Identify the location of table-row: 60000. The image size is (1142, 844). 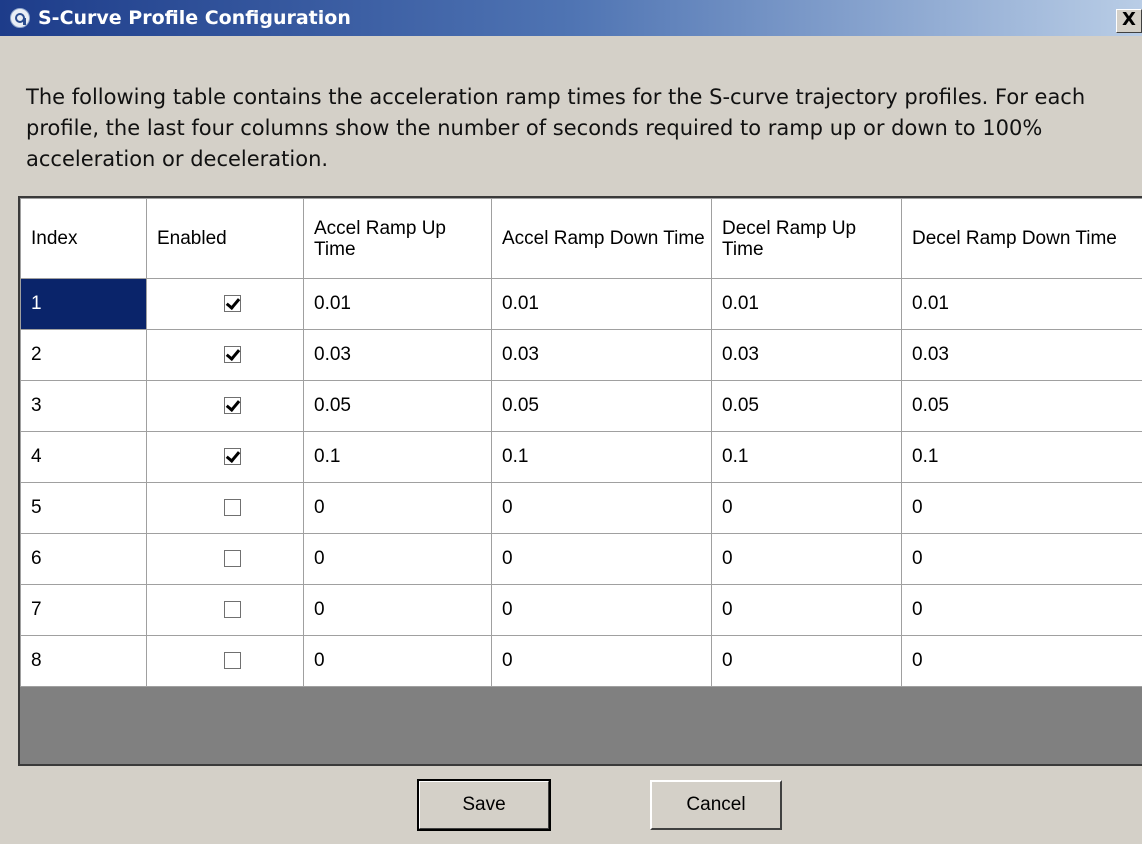
(581, 559).